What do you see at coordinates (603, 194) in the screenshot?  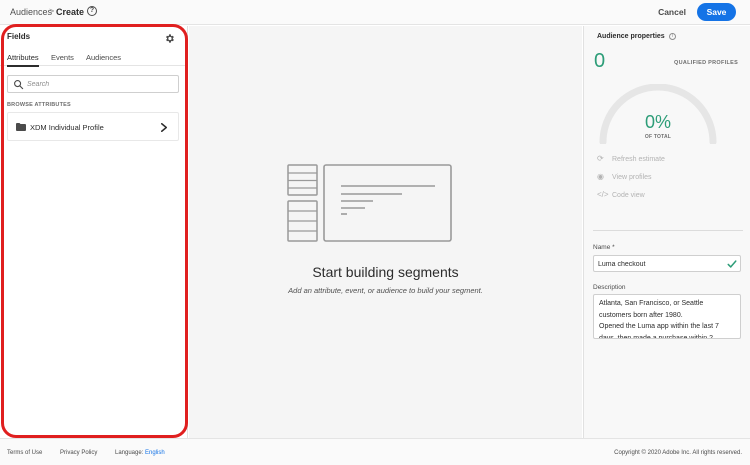 I see `code-icon: </>` at bounding box center [603, 194].